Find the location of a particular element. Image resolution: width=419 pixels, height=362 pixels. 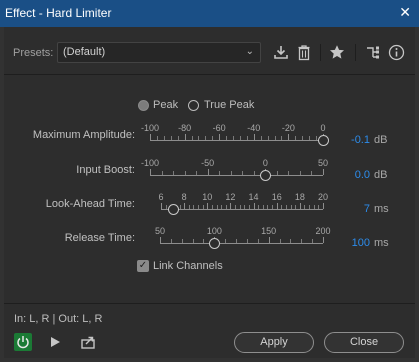

apply-button: Apply is located at coordinates (274, 342).